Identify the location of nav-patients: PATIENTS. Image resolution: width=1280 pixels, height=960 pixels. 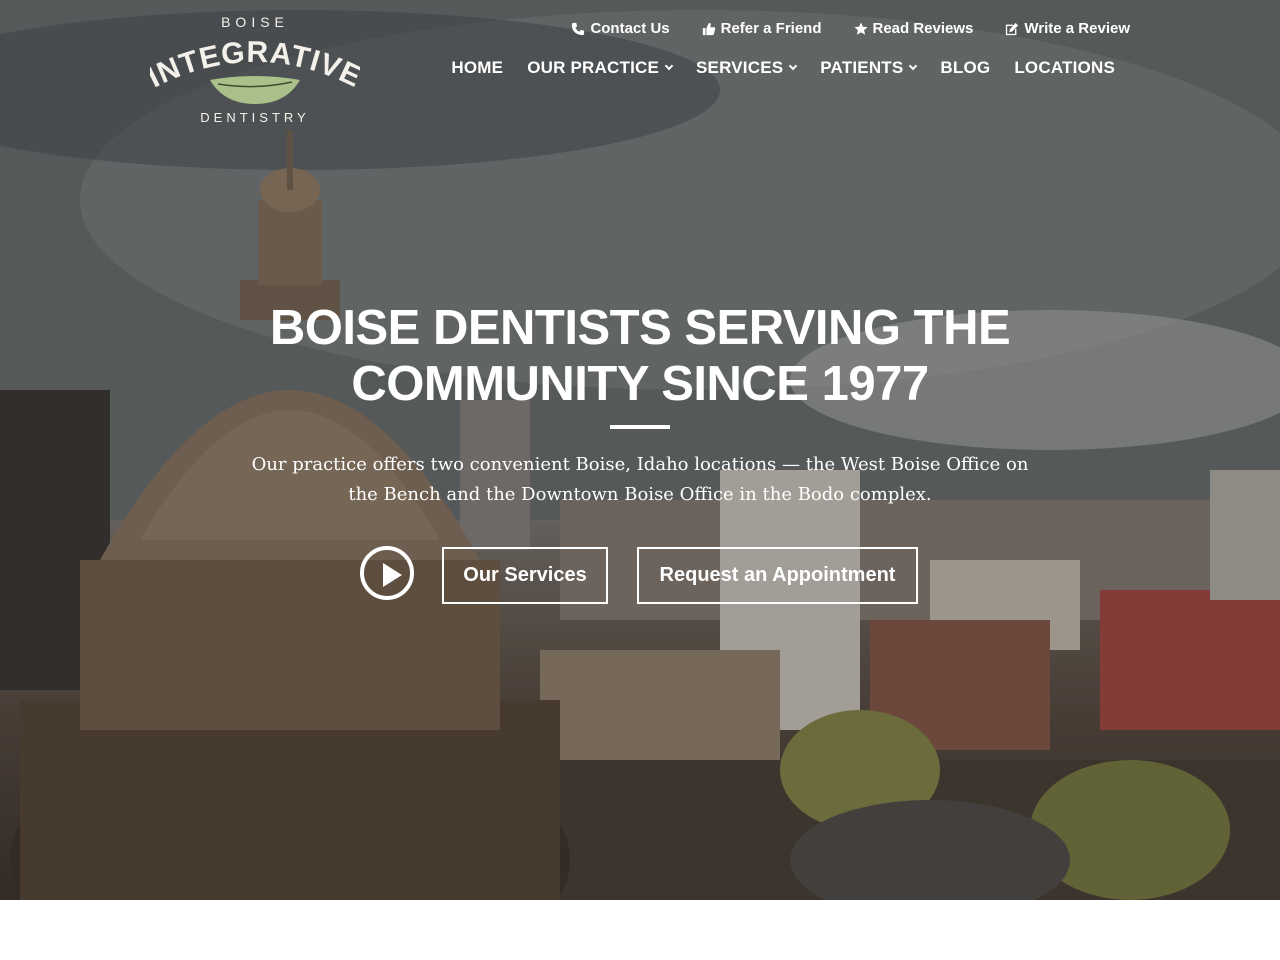
(869, 68).